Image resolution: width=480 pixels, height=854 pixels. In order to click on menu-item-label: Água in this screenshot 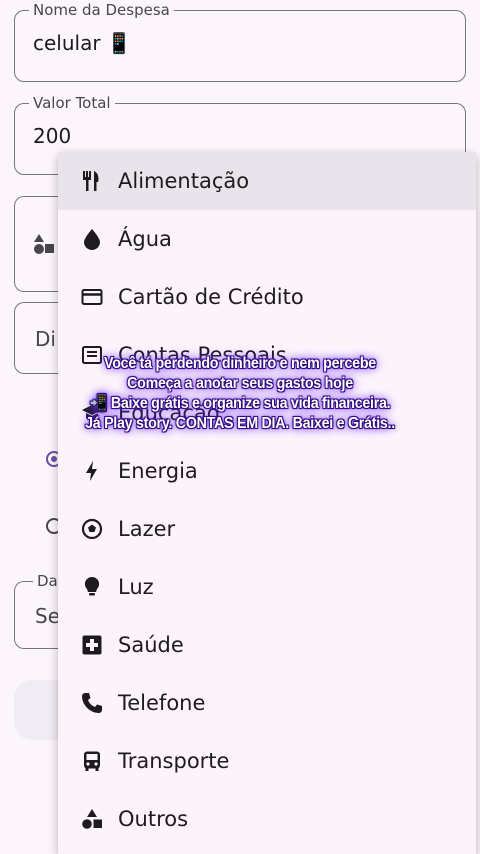, I will do `click(145, 239)`.